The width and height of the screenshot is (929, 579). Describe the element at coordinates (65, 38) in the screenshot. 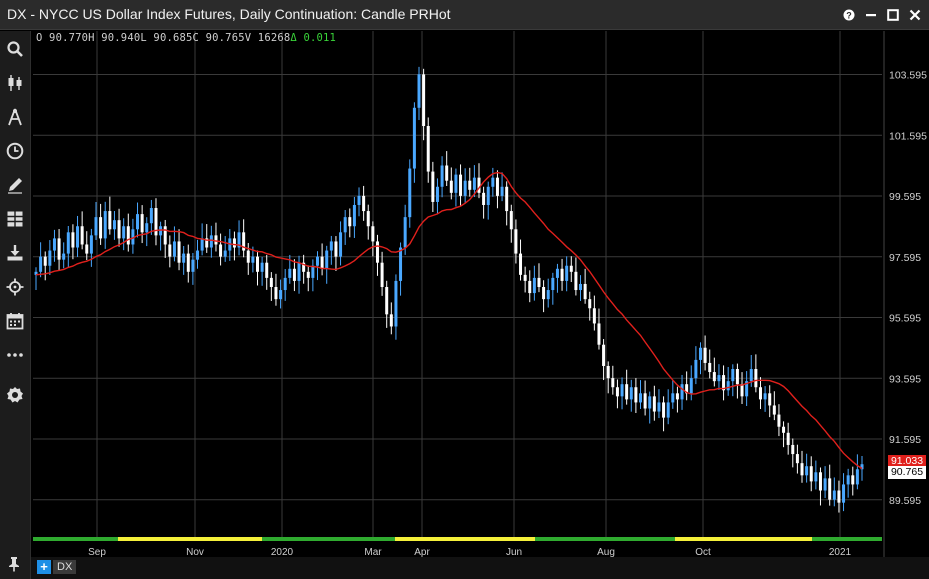

I see `ohlc-open: O 90.770H` at that location.